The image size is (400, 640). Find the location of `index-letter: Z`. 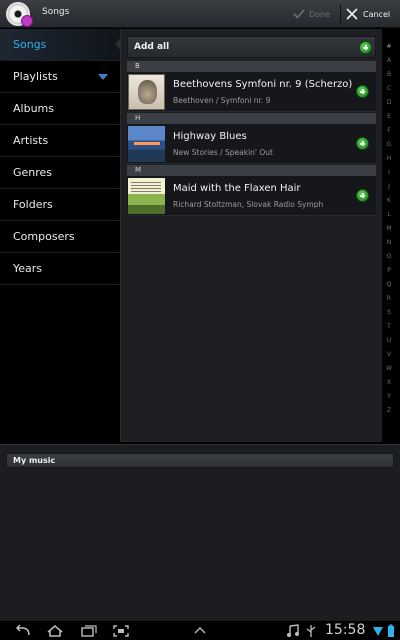

index-letter: Z is located at coordinates (389, 411).